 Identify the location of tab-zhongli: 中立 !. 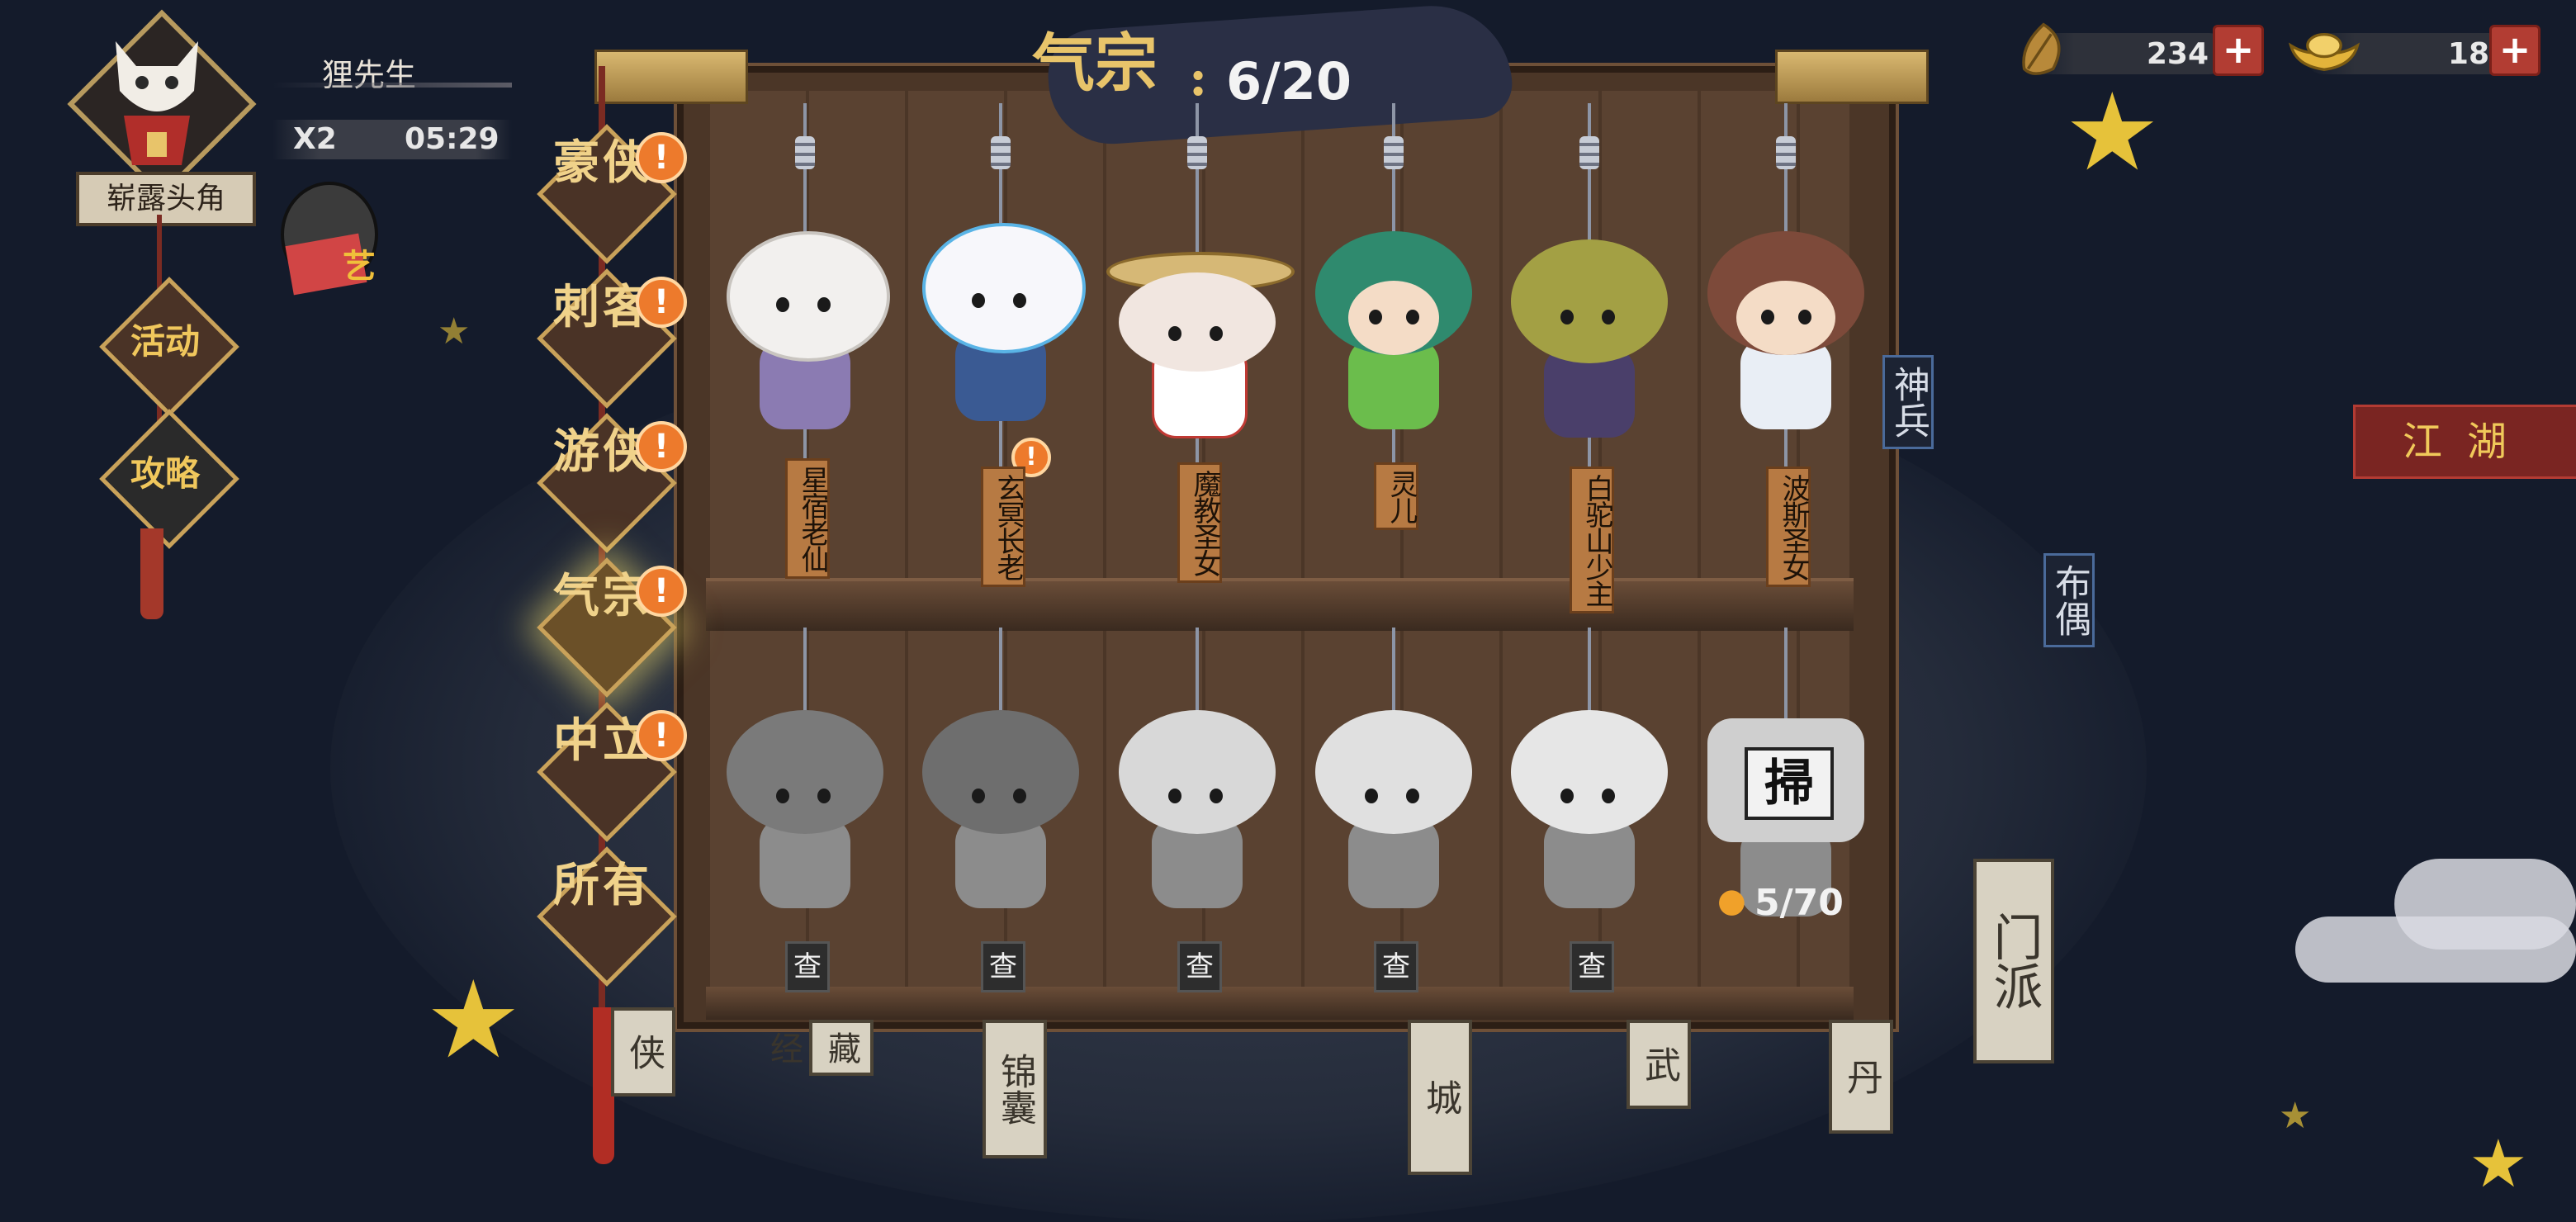
(612, 772).